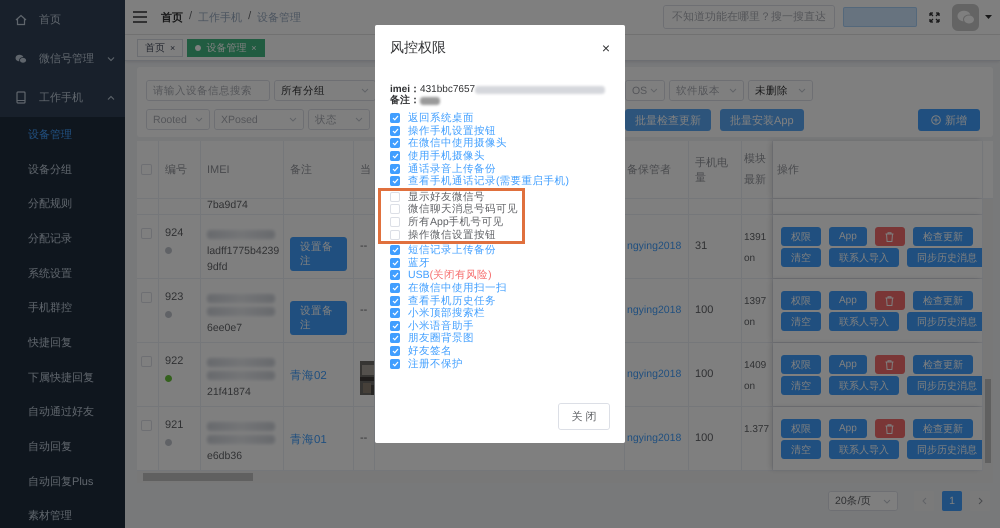  Describe the element at coordinates (584, 416) in the screenshot. I see `close-button: 关 闭` at that location.